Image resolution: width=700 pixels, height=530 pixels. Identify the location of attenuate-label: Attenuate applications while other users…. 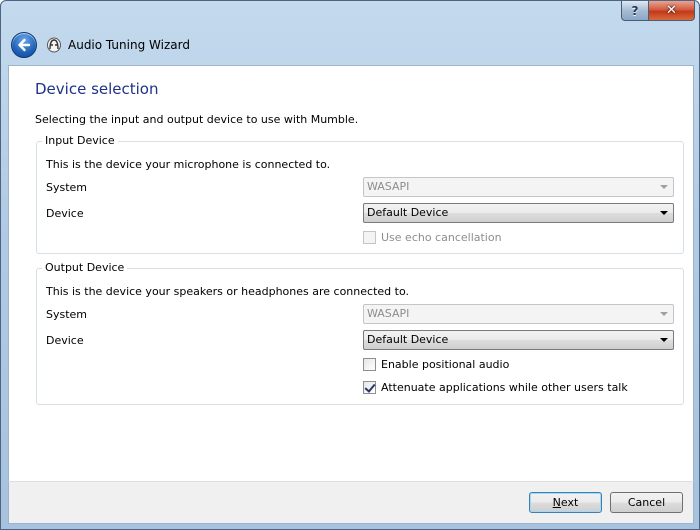
(504, 387).